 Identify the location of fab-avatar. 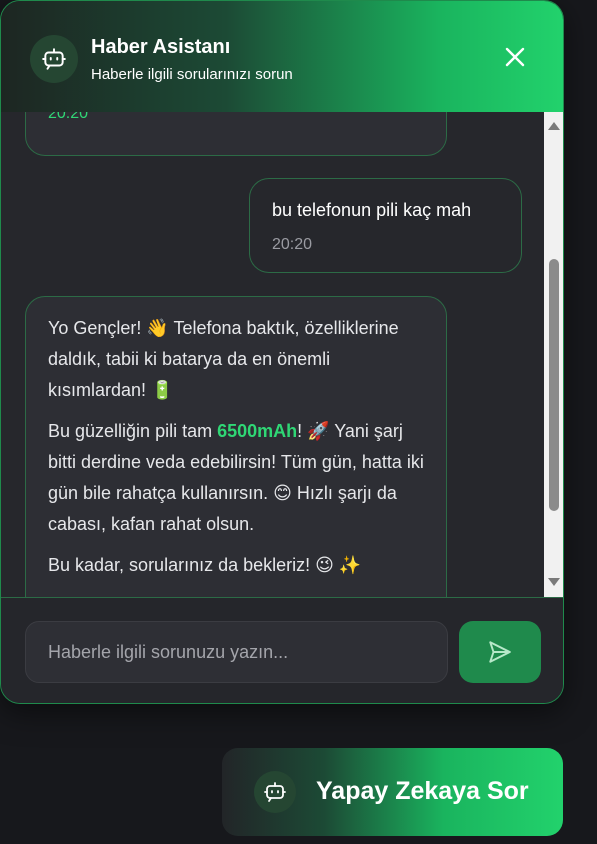
(275, 792).